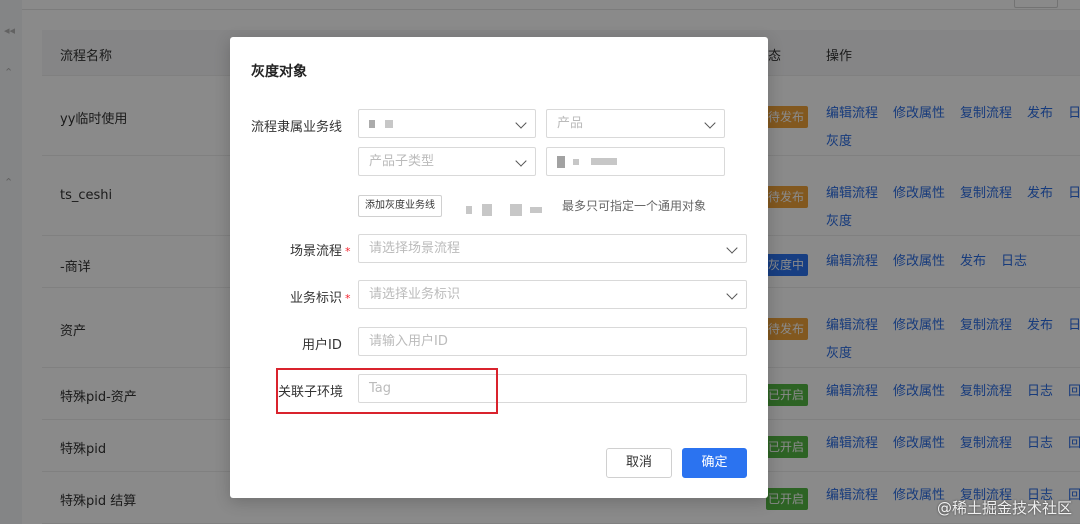  What do you see at coordinates (552, 248) in the screenshot?
I see `scene-select: 请选择场景流程` at bounding box center [552, 248].